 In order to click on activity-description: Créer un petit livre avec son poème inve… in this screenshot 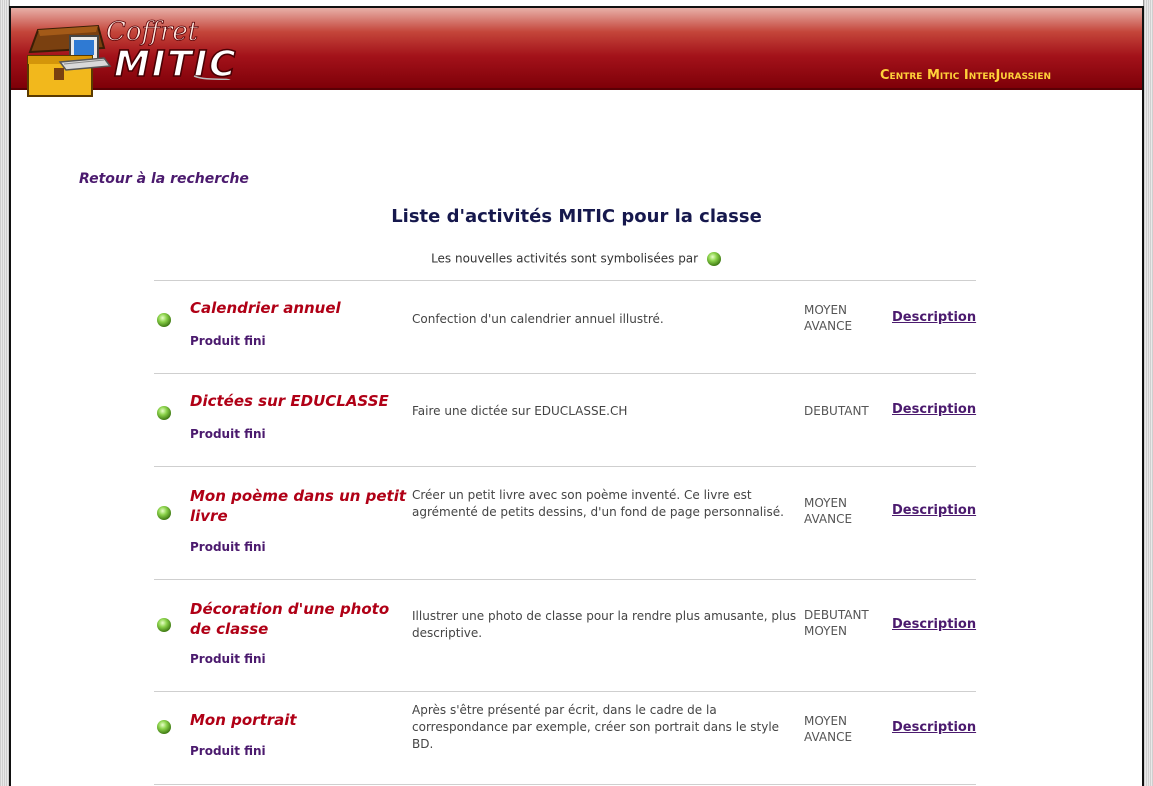, I will do `click(598, 503)`.